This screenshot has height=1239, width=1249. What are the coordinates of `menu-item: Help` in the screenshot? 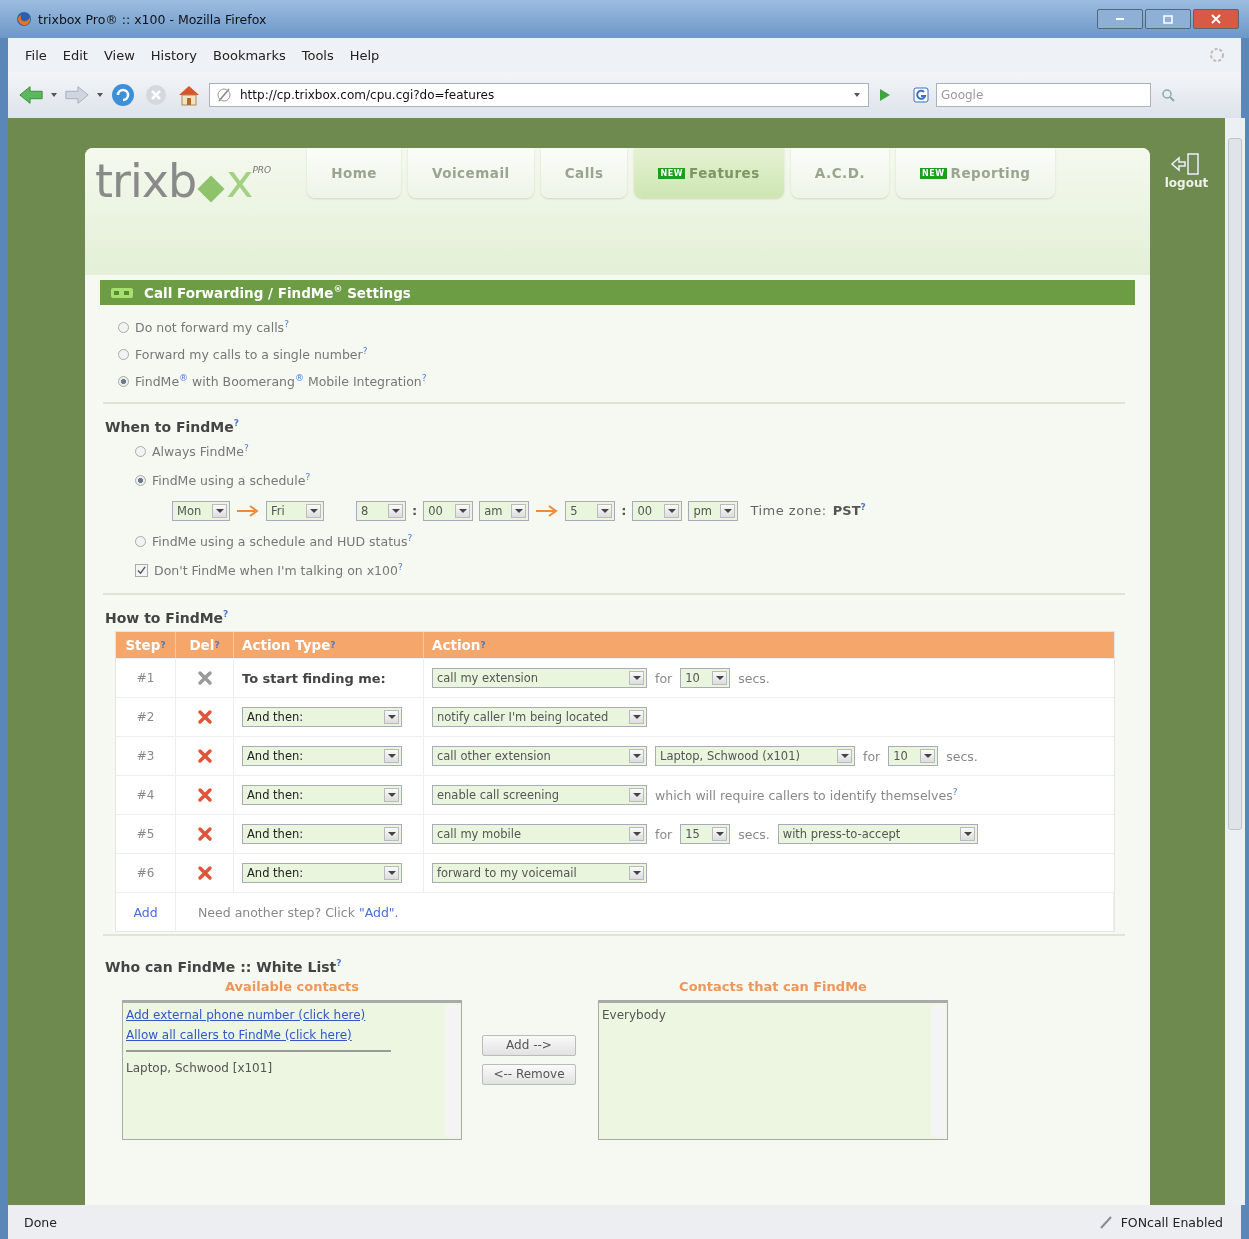 It's located at (364, 55).